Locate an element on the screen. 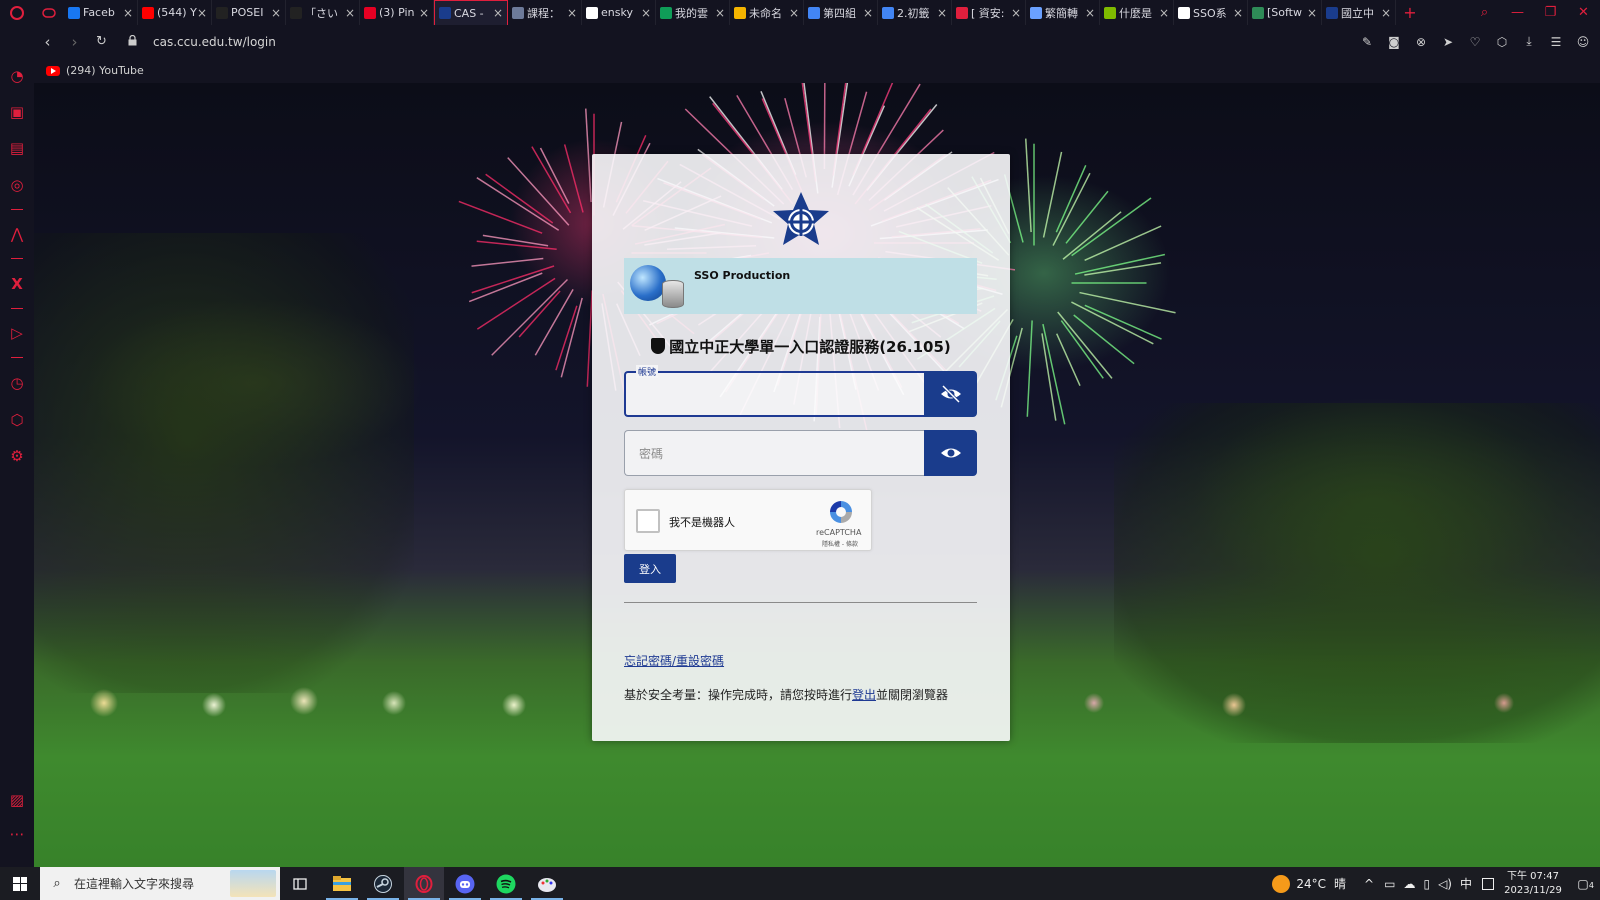 This screenshot has height=900, width=1600. clock: 下午 07:47 2023/11/29 is located at coordinates (1533, 884).